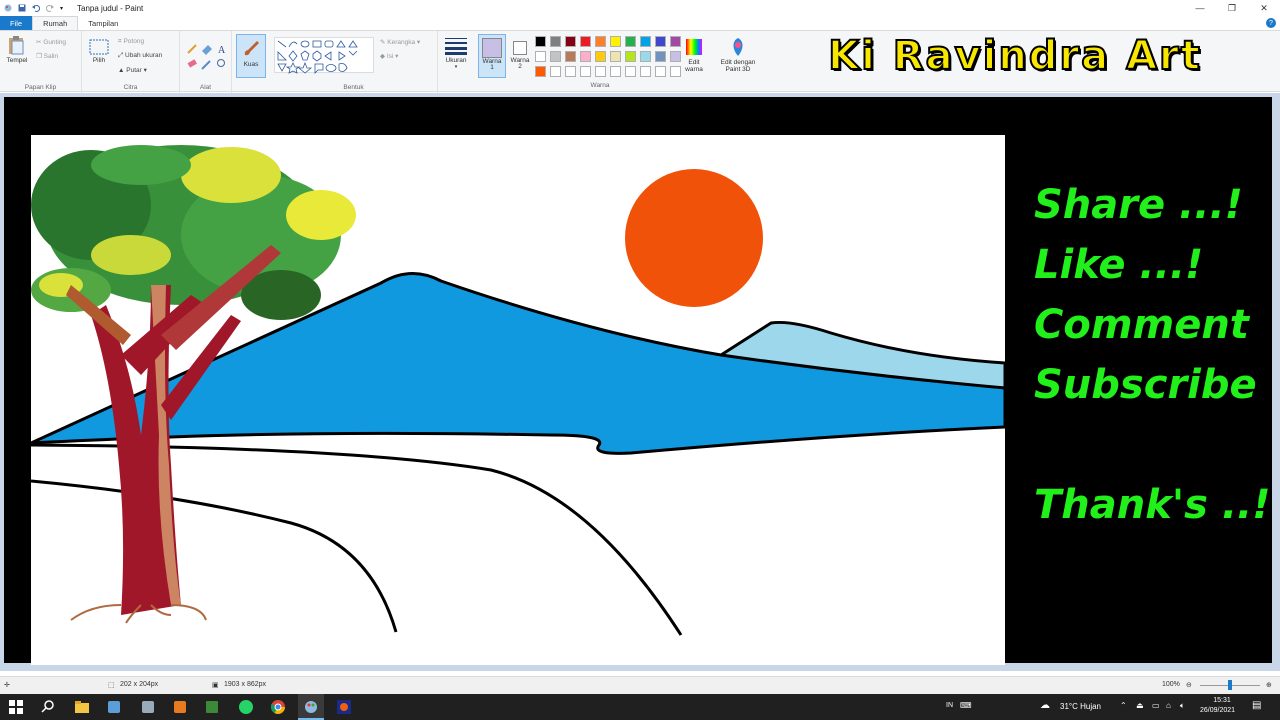  What do you see at coordinates (215, 685) in the screenshot?
I see `canvas-size-icon: ▣` at bounding box center [215, 685].